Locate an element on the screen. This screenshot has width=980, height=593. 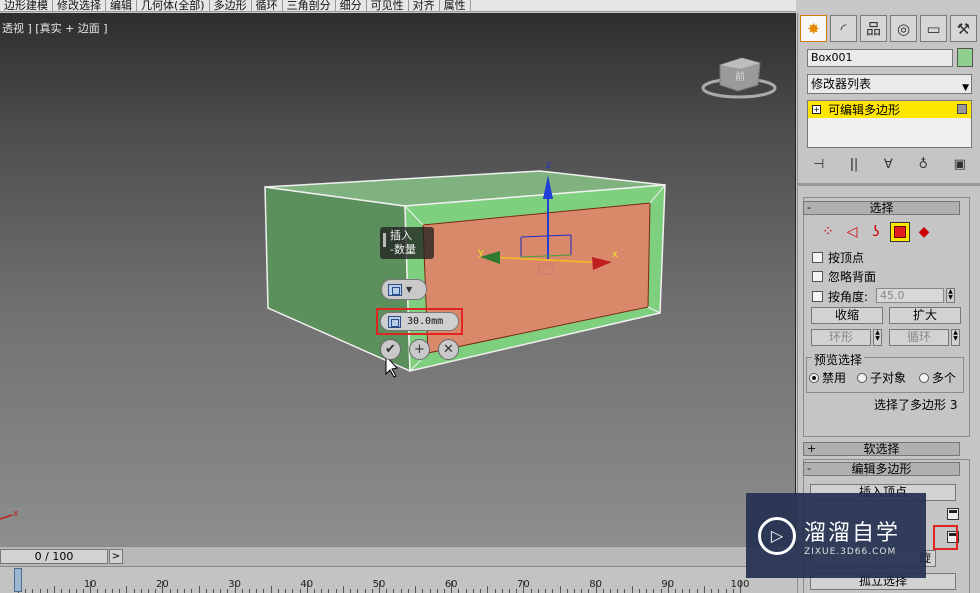
insert-mode-dropdown: ▼ is located at coordinates (404, 289).